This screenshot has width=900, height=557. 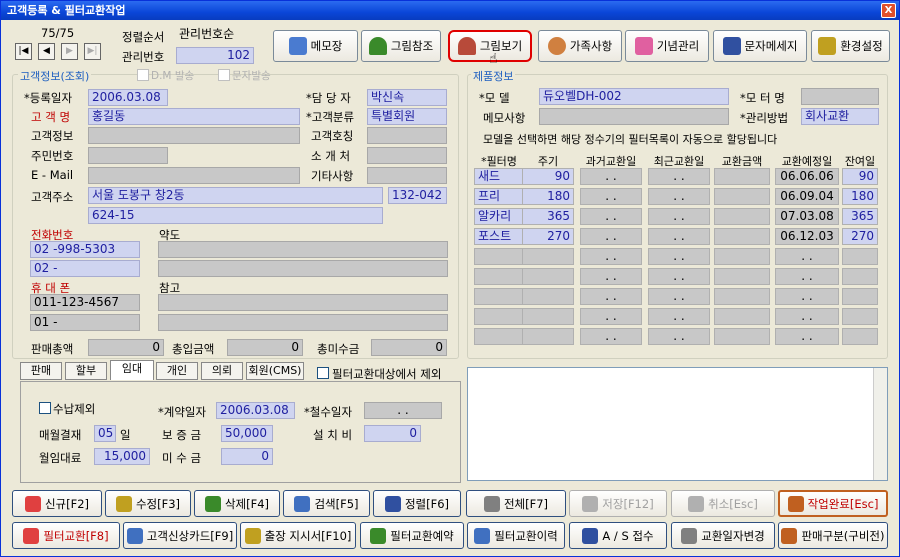 I want to click on filter-cell: 알카리, so click(x=499, y=216).